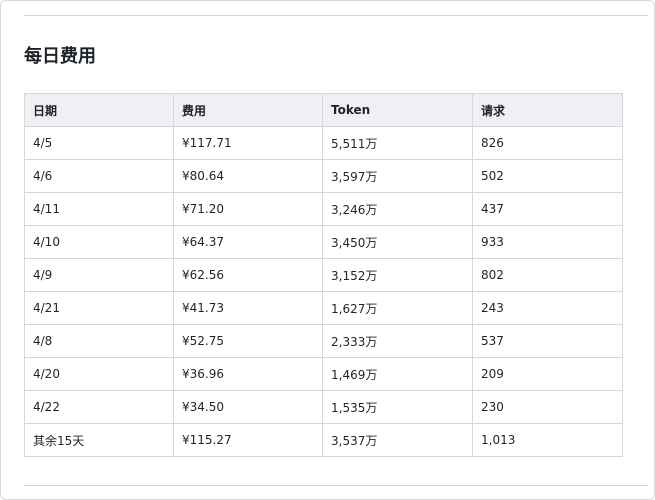 The image size is (655, 500). What do you see at coordinates (397, 275) in the screenshot?
I see `cell-token: 3,152万` at bounding box center [397, 275].